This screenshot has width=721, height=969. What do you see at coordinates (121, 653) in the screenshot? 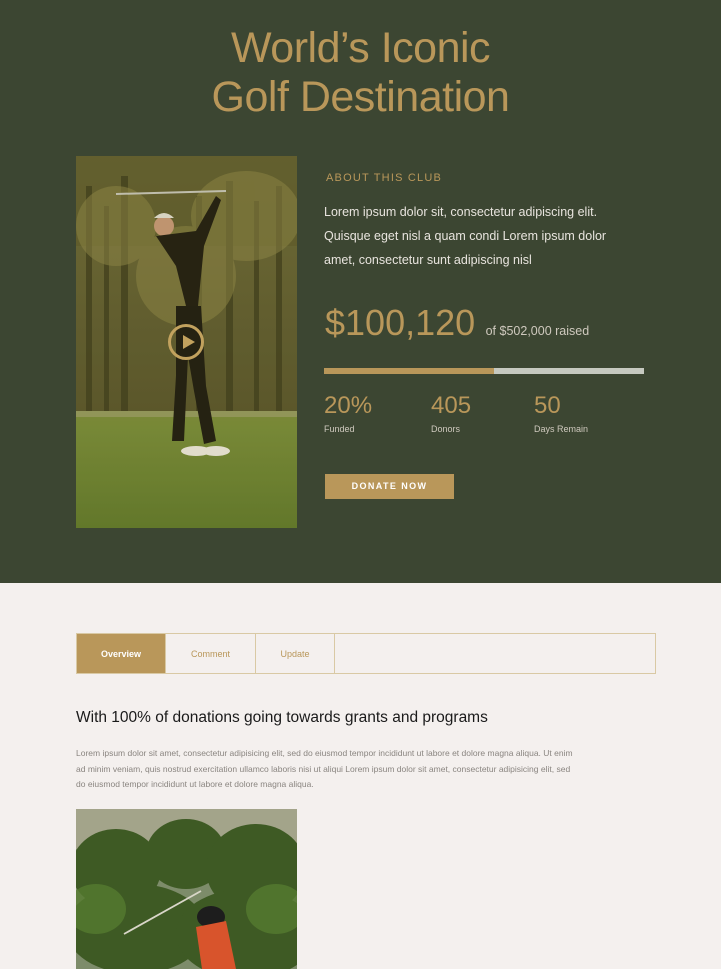
I see `tab-overview: Overview` at bounding box center [121, 653].